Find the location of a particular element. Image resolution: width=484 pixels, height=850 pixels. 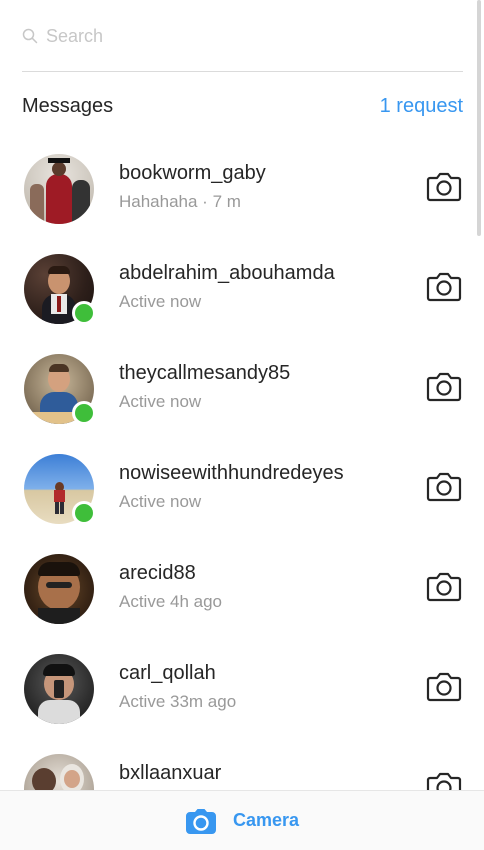

conversation-row: nowiseewithhundredeyes Active now is located at coordinates (242, 490).